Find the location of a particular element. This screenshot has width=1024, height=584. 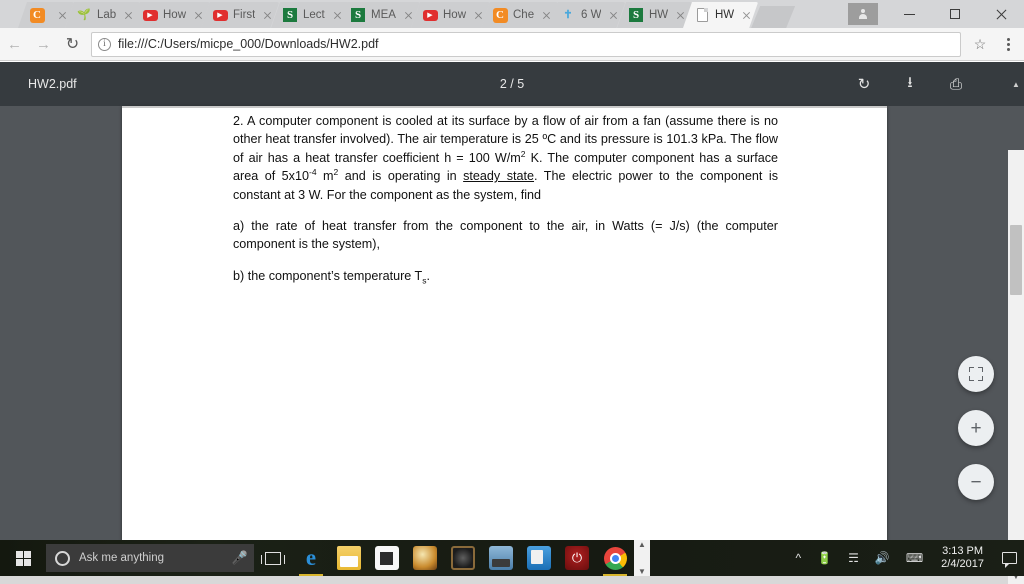

taskbar-item-blue-document-app is located at coordinates (539, 558).